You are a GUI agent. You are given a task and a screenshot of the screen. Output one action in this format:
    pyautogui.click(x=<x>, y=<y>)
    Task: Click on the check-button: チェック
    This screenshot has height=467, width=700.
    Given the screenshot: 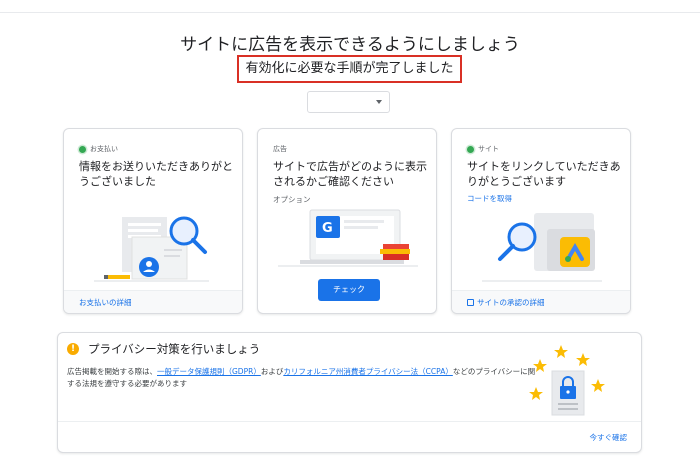 What is the action you would take?
    pyautogui.click(x=349, y=290)
    